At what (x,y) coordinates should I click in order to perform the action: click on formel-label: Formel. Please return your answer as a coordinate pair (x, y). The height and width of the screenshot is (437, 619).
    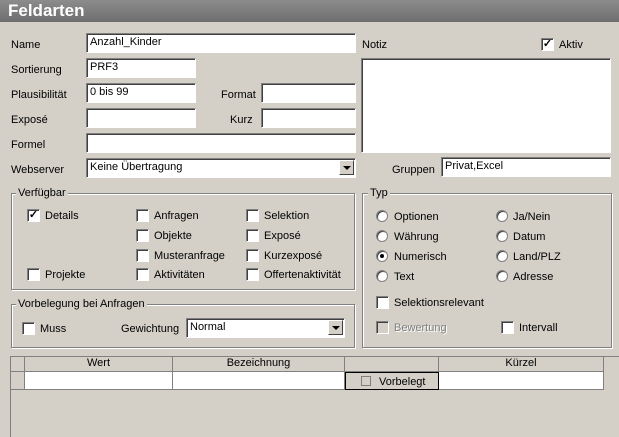
    Looking at the image, I should click on (28, 145).